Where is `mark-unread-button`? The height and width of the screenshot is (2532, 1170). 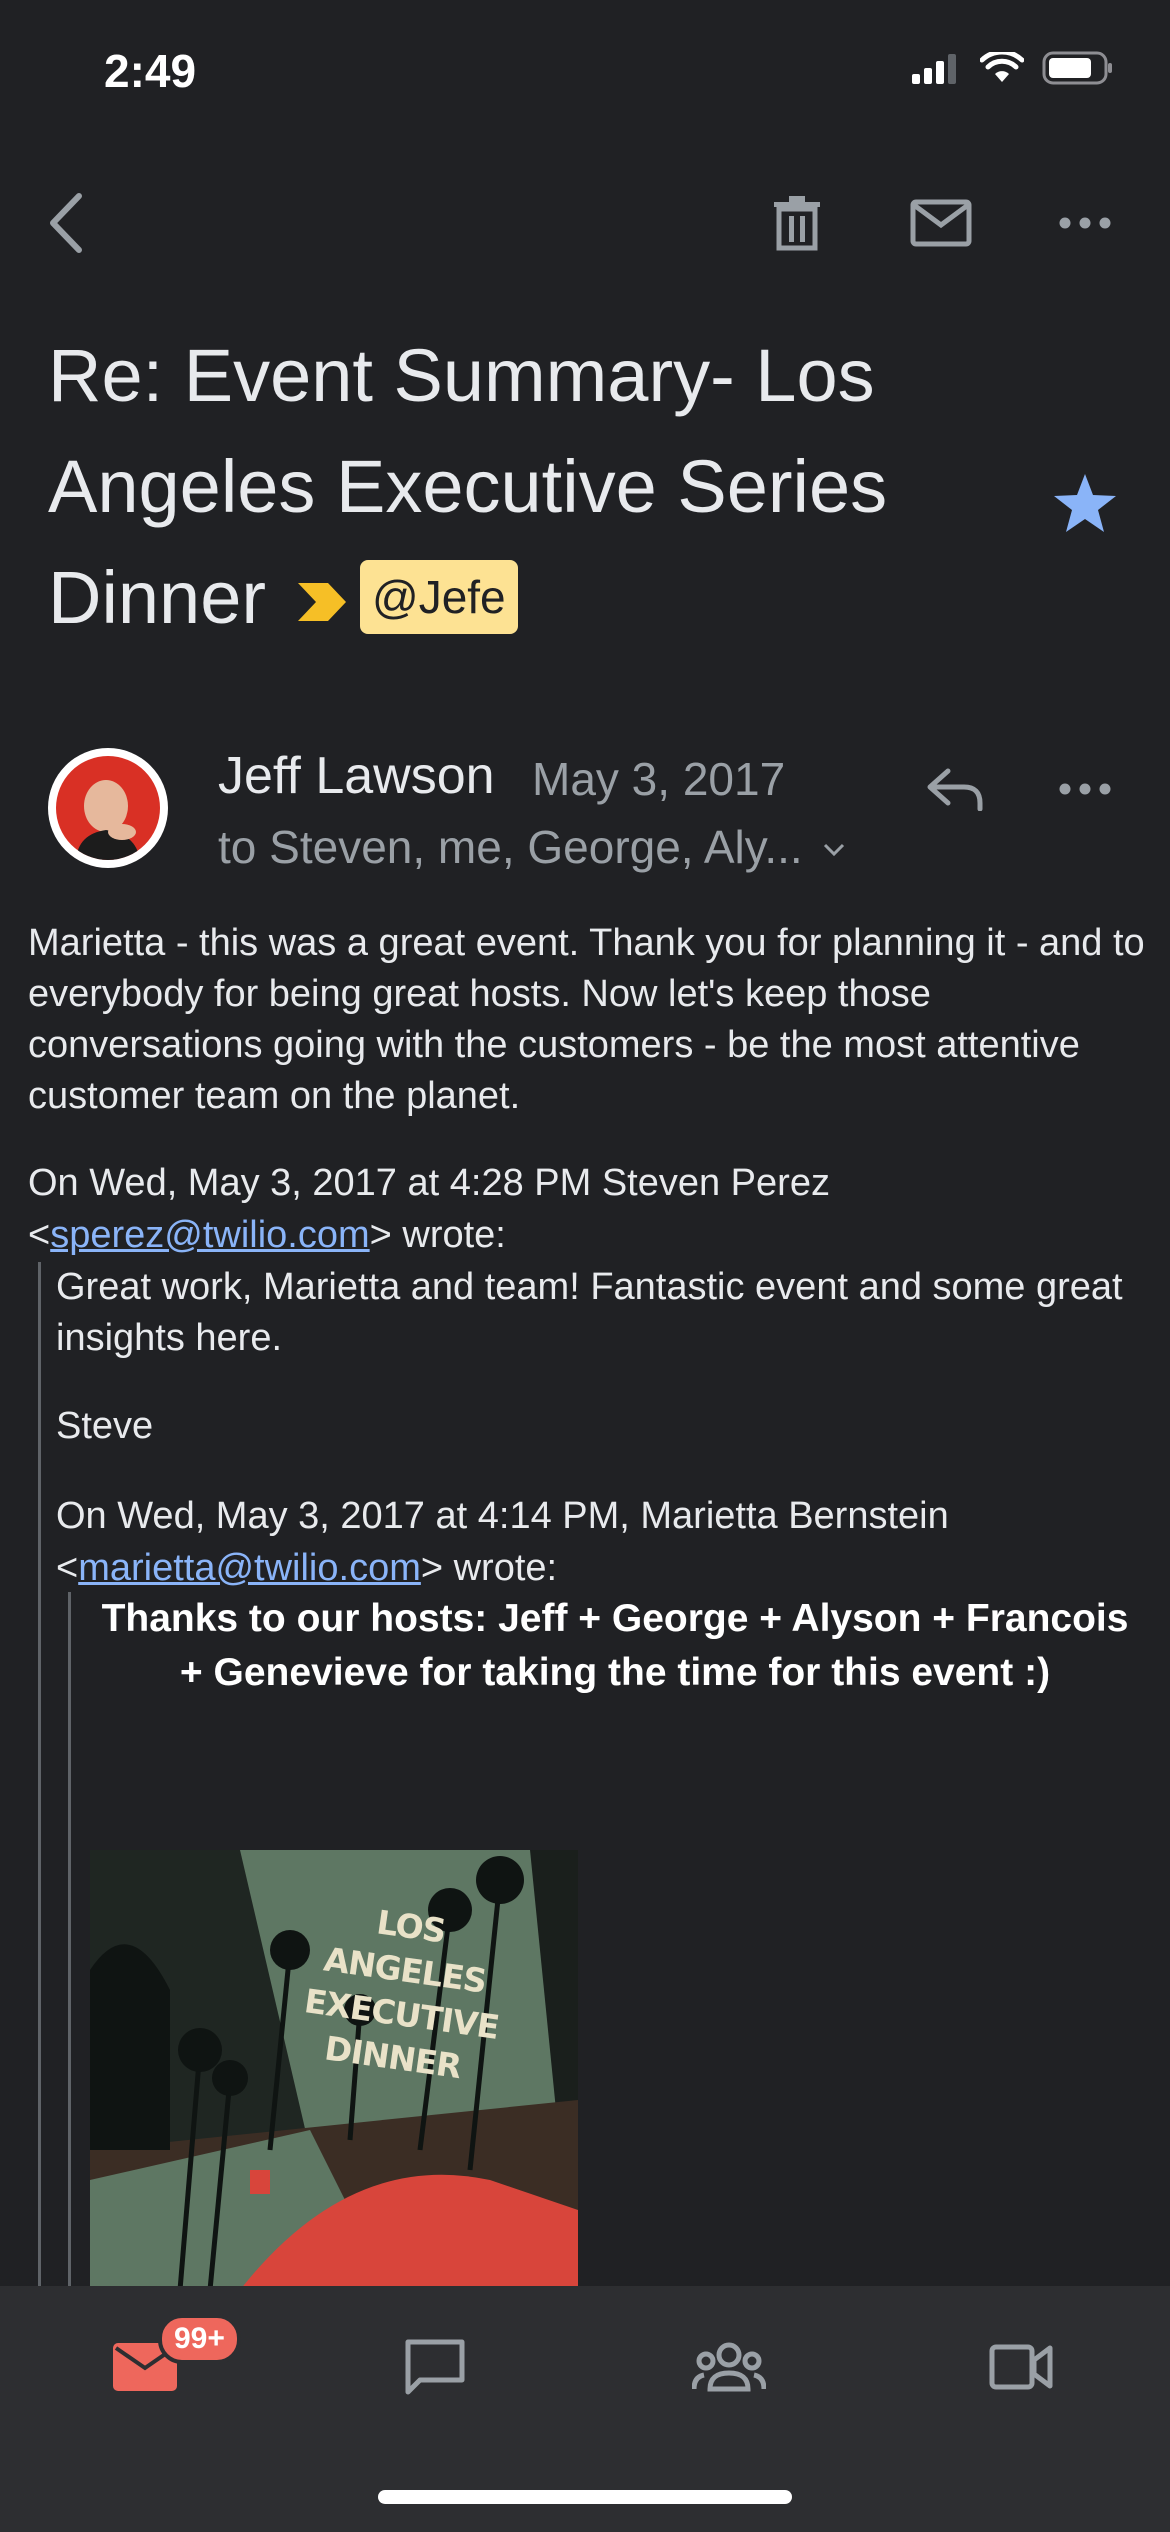 mark-unread-button is located at coordinates (941, 225).